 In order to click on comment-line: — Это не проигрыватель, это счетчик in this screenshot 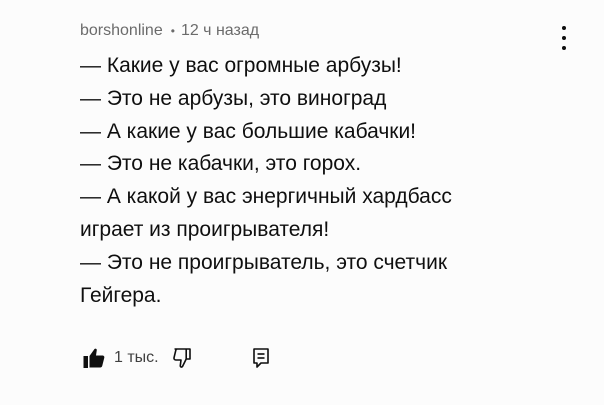, I will do `click(264, 262)`.